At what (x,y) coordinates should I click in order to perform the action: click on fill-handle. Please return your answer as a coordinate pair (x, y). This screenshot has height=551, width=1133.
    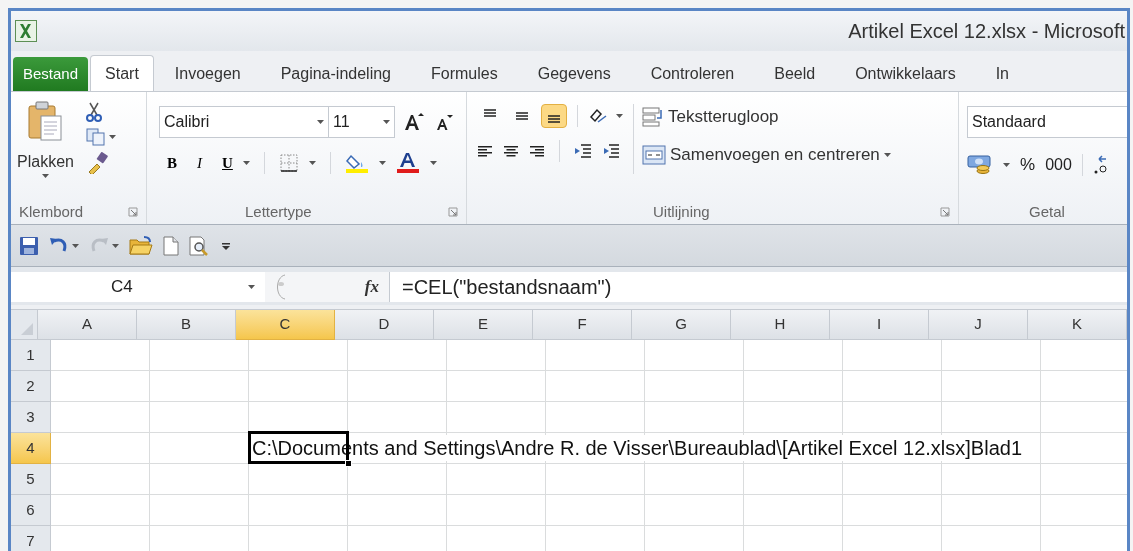
    Looking at the image, I should click on (348, 463).